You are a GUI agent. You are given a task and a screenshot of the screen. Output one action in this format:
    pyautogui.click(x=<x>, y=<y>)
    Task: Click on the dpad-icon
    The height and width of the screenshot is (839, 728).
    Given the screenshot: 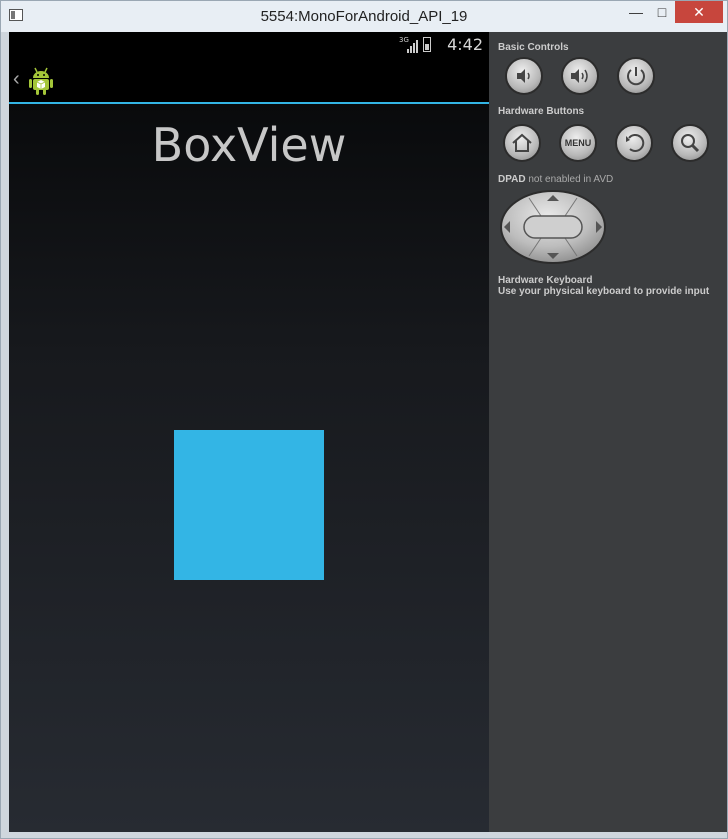 What is the action you would take?
    pyautogui.click(x=553, y=227)
    